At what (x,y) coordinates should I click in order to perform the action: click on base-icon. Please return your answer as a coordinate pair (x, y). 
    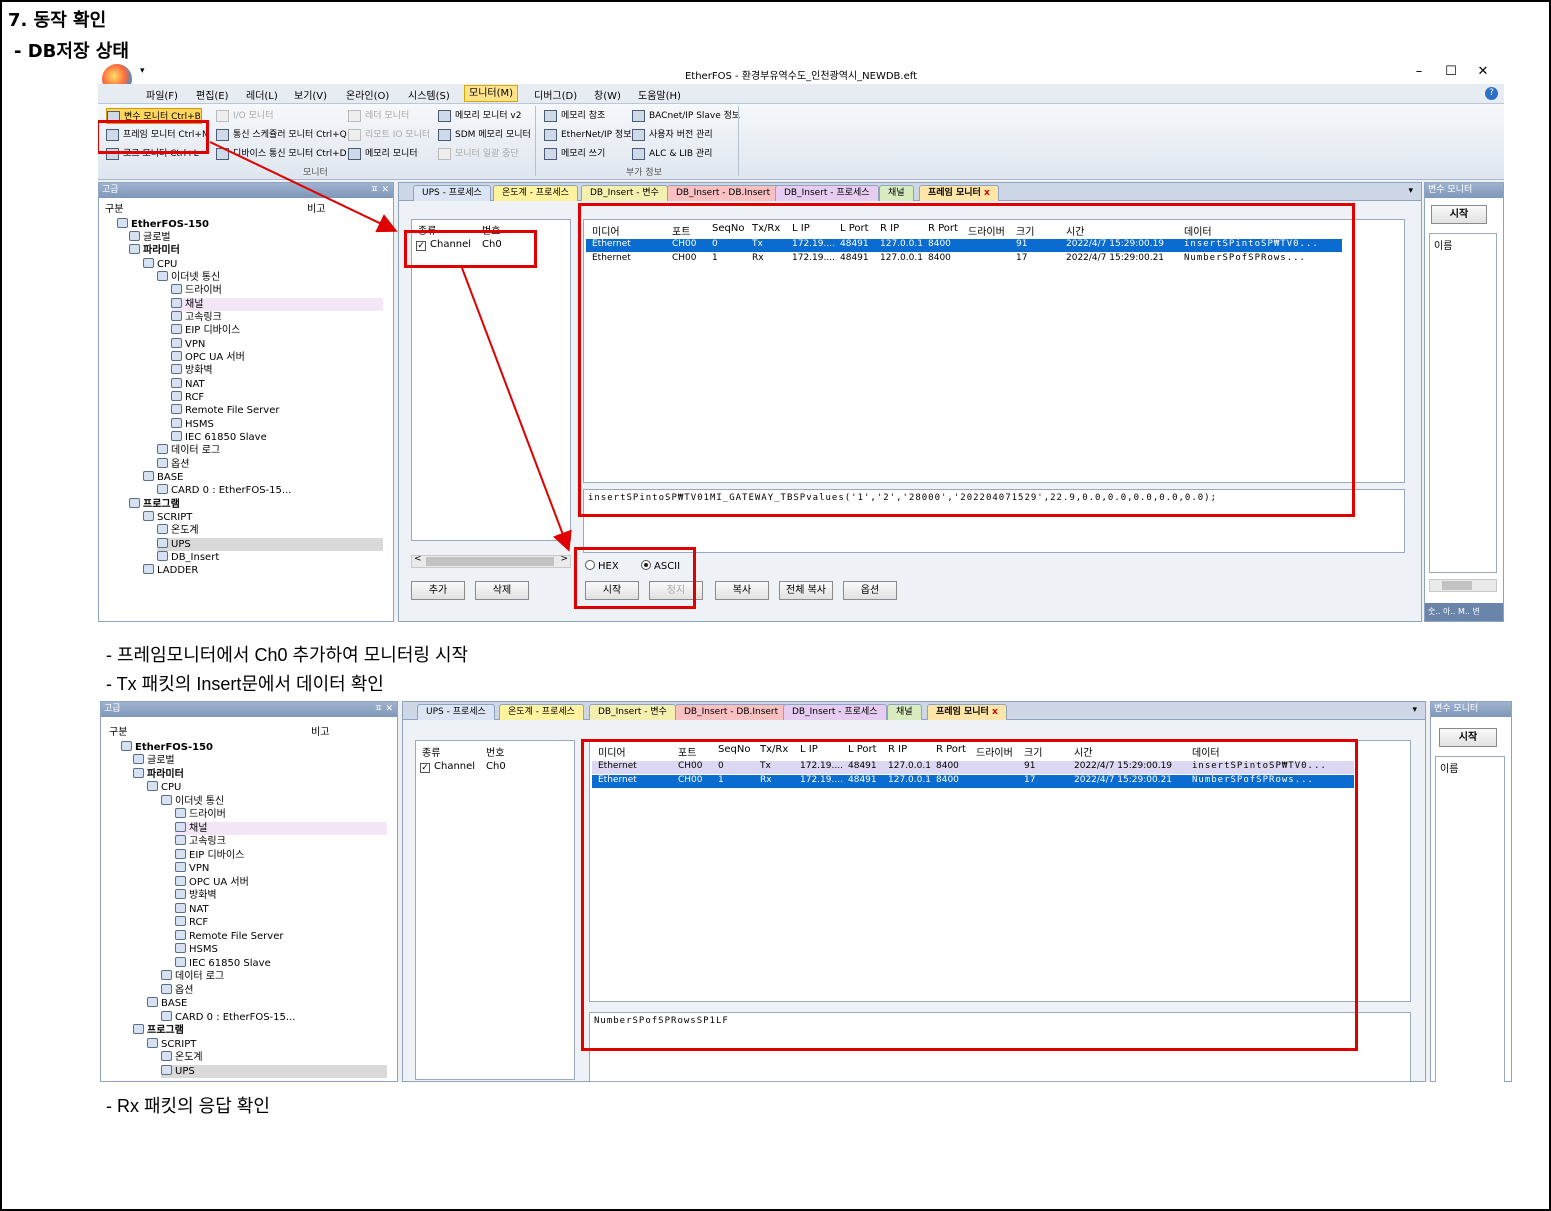
    Looking at the image, I should click on (152, 1002).